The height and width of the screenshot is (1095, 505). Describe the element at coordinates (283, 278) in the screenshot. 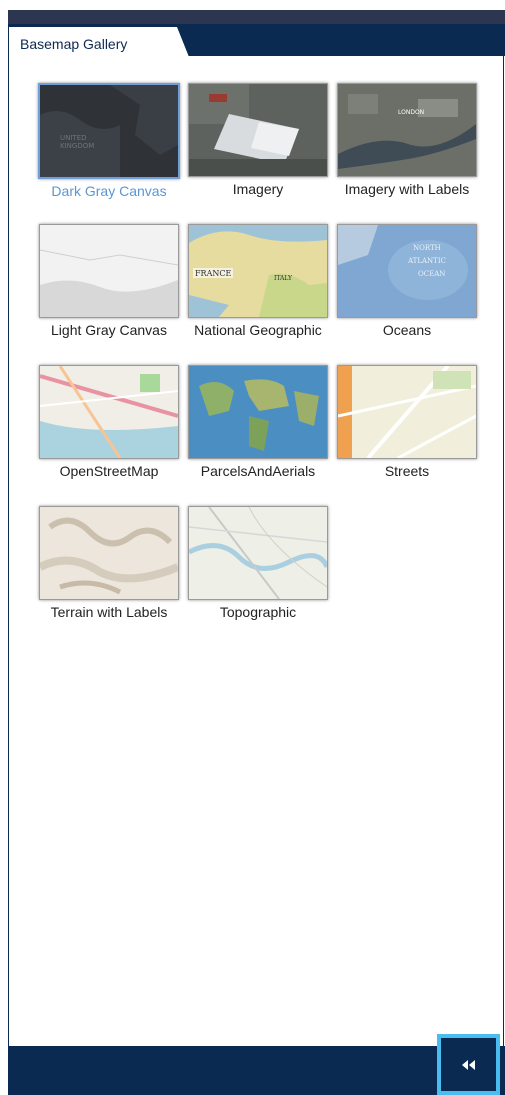

I see `svg-text: ITALY` at that location.